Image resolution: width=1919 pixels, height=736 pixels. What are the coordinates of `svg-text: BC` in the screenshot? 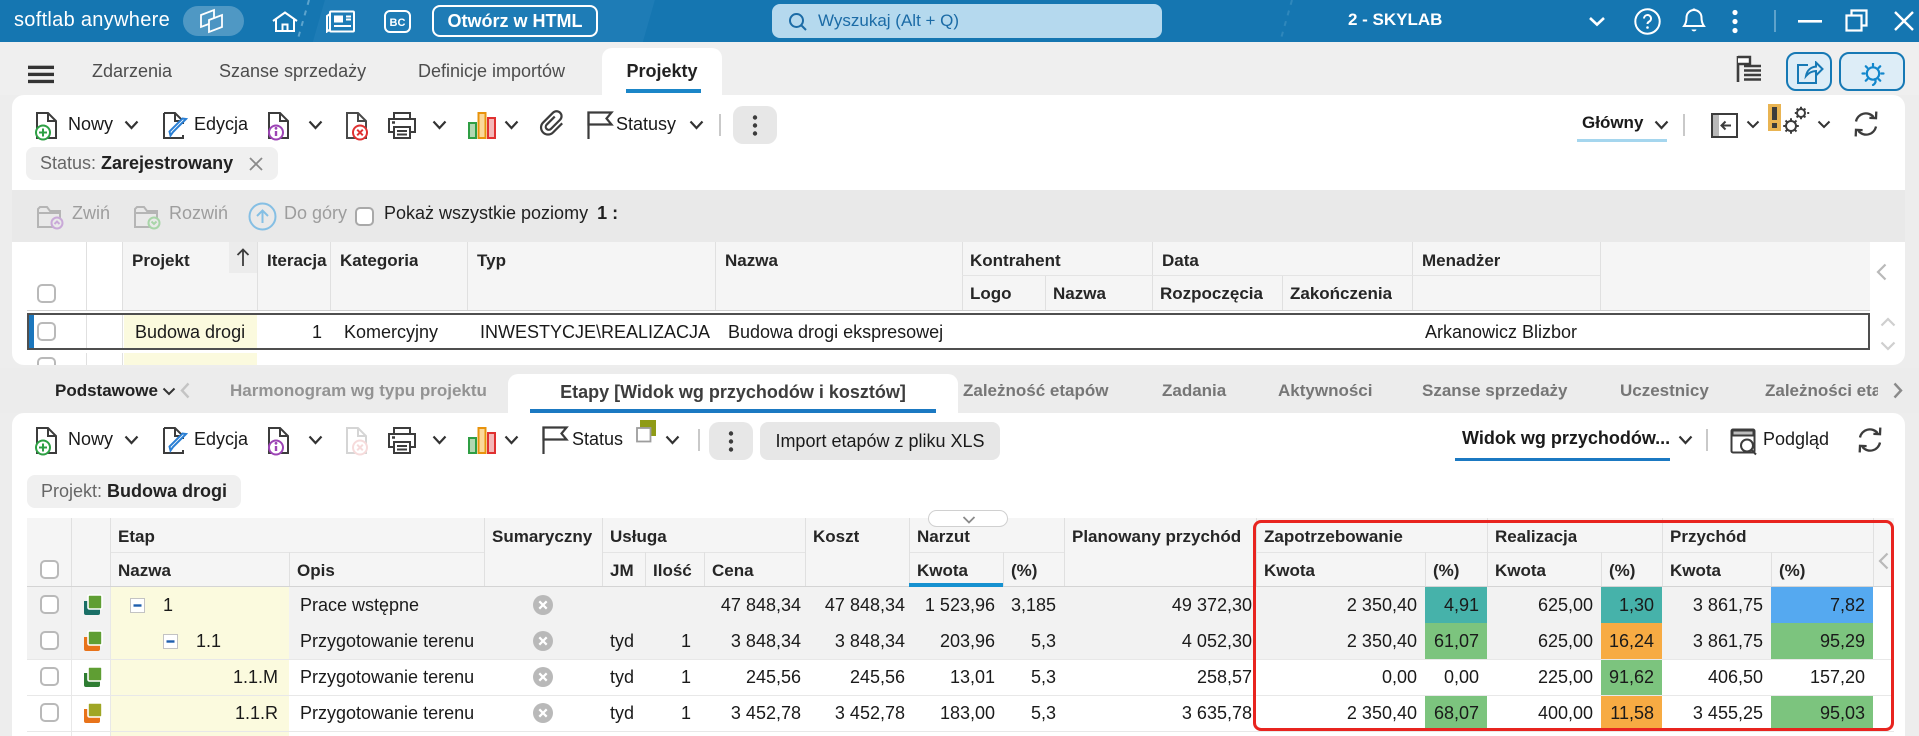 It's located at (398, 23).